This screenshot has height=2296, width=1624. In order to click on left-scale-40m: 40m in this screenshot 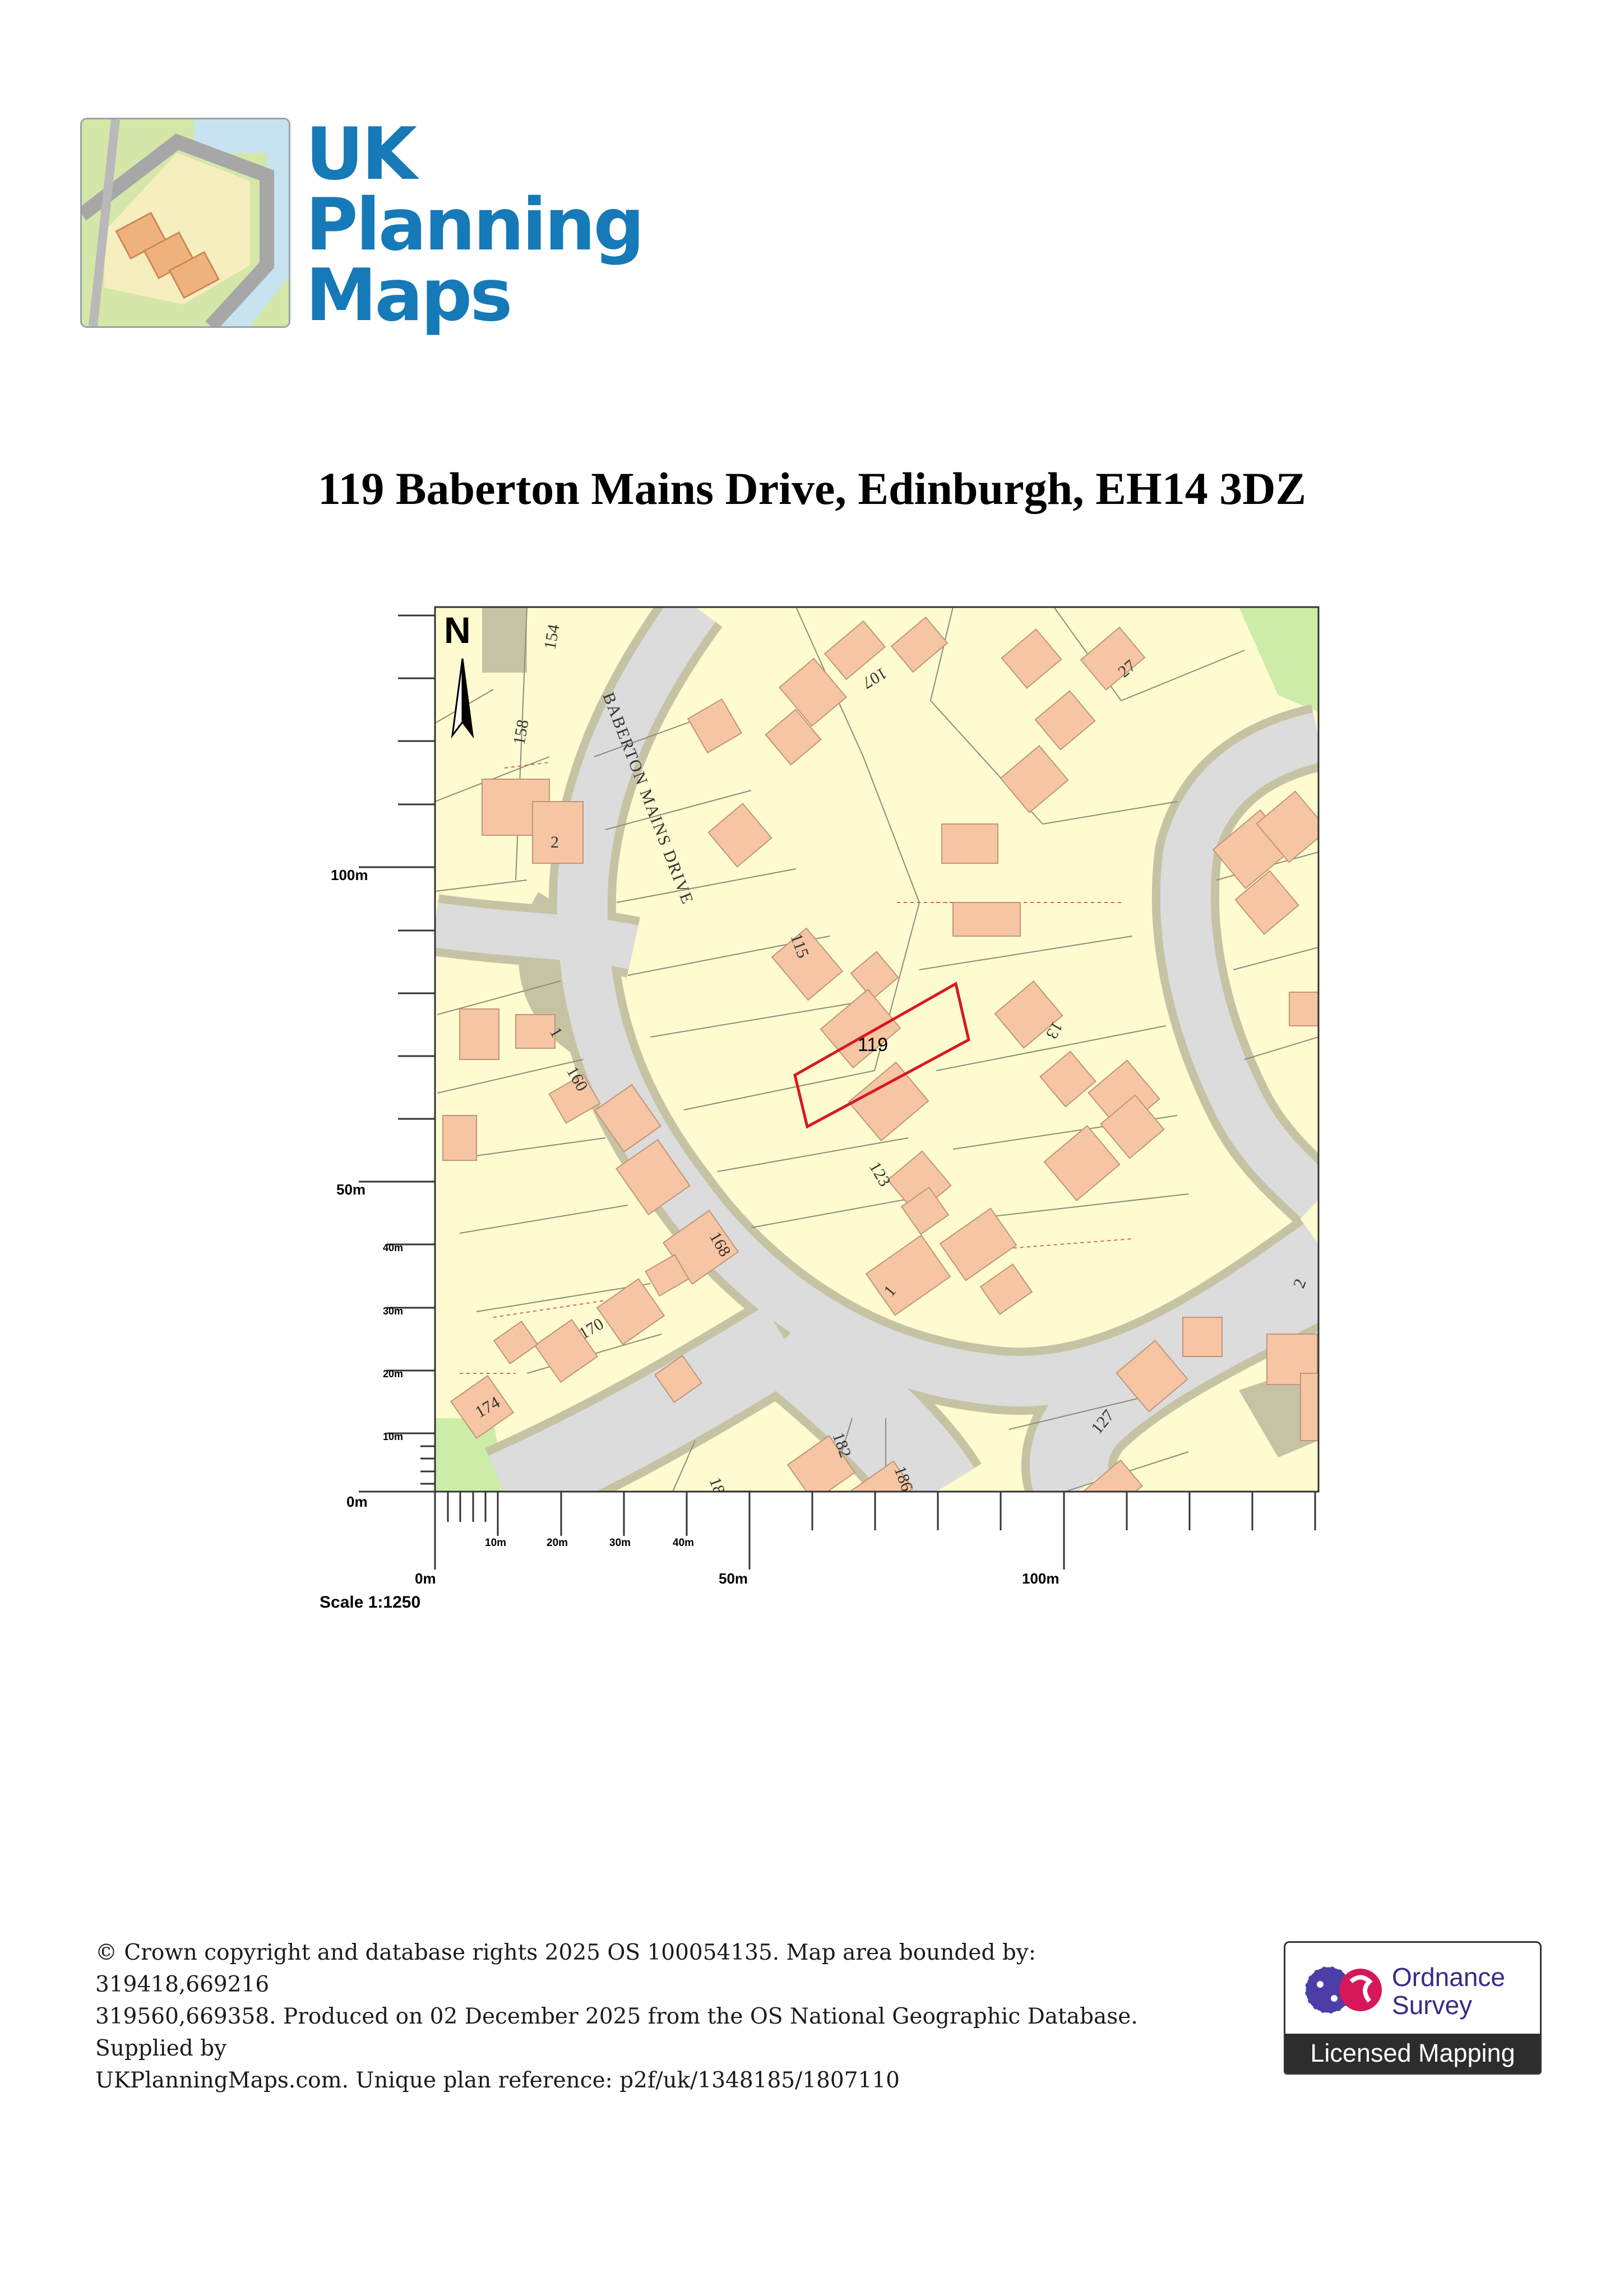, I will do `click(393, 1247)`.